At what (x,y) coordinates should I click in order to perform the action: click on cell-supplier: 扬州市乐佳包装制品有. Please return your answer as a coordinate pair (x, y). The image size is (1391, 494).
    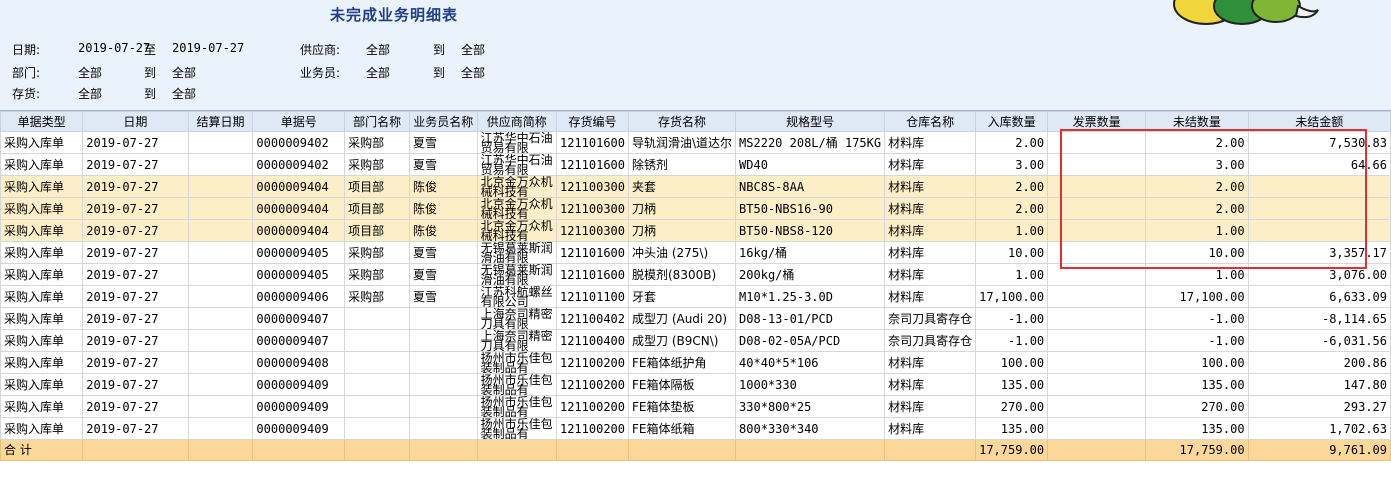
    Looking at the image, I should click on (516, 428).